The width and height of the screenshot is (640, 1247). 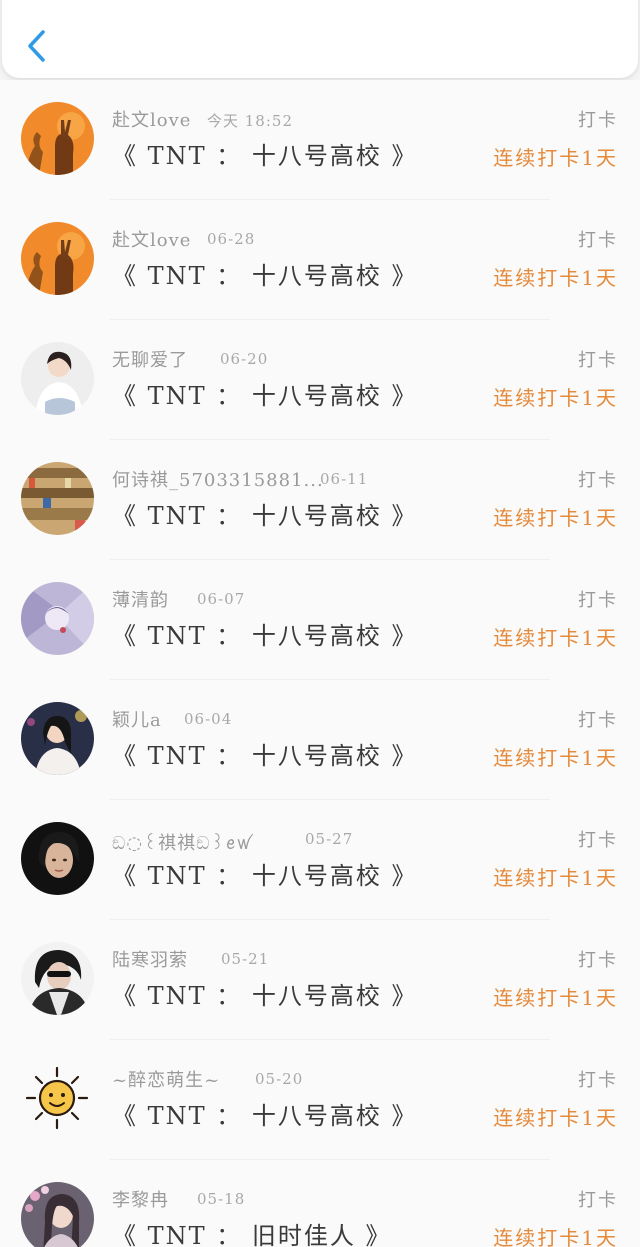 I want to click on checkin-date: 05-27, so click(x=329, y=839).